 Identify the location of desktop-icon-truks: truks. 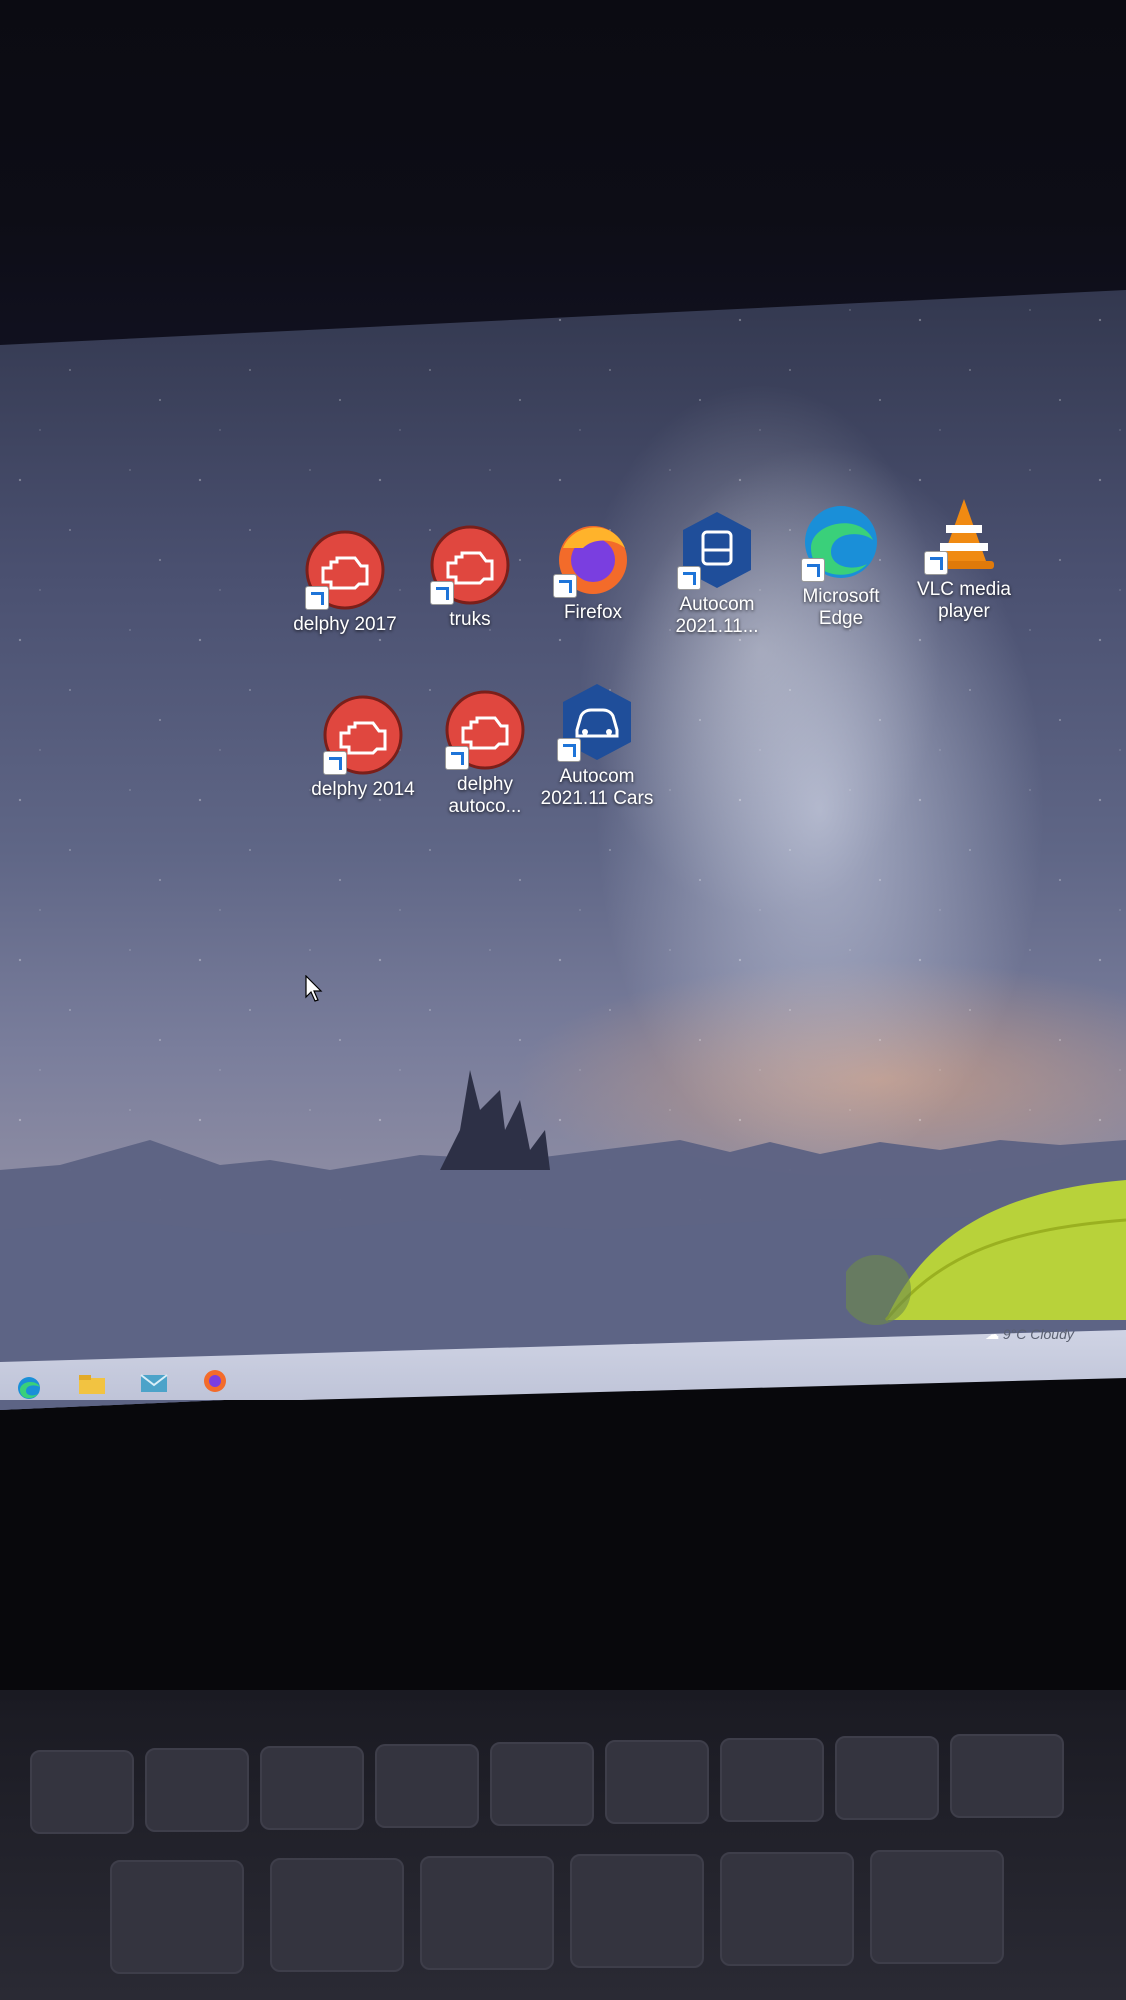
(470, 578).